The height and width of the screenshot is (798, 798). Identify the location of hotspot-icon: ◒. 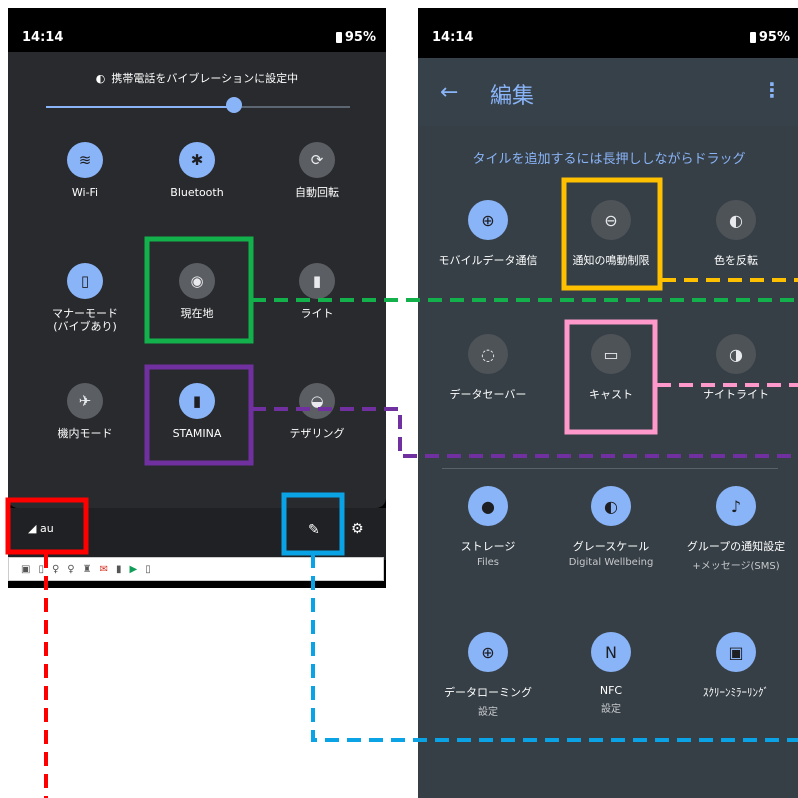
(317, 401).